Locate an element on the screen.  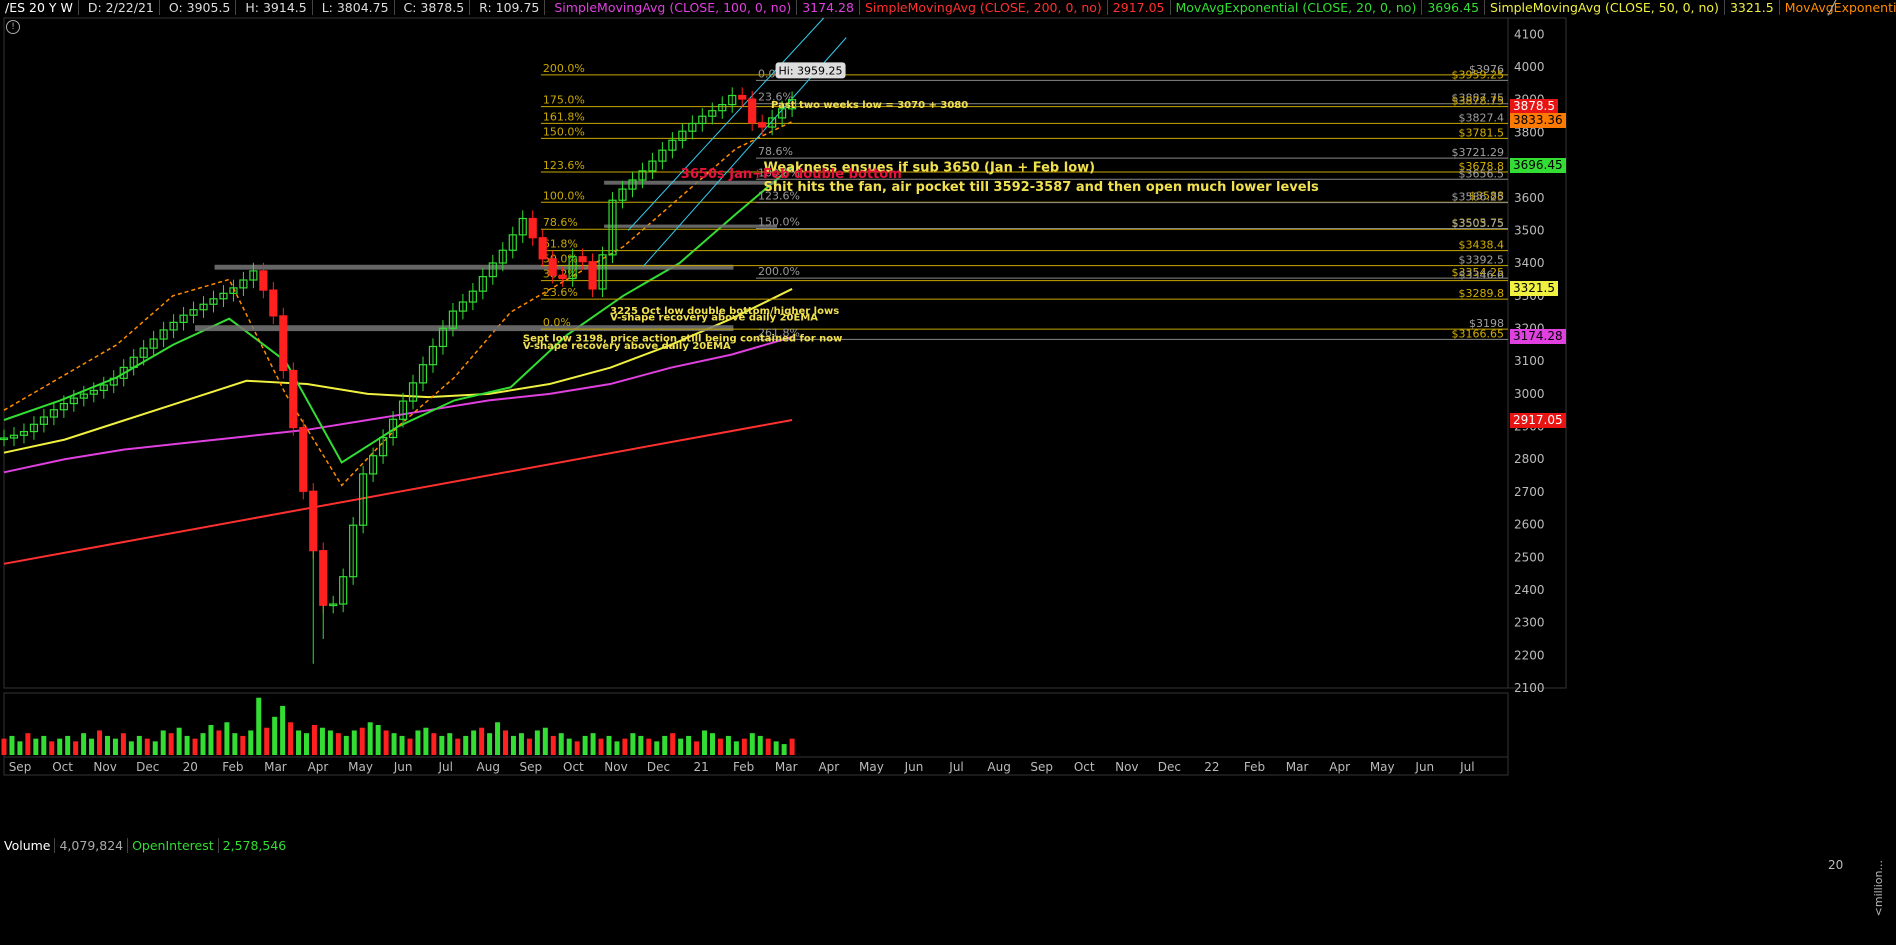
fib-price-label: $3878.75 is located at coordinates (1478, 101).